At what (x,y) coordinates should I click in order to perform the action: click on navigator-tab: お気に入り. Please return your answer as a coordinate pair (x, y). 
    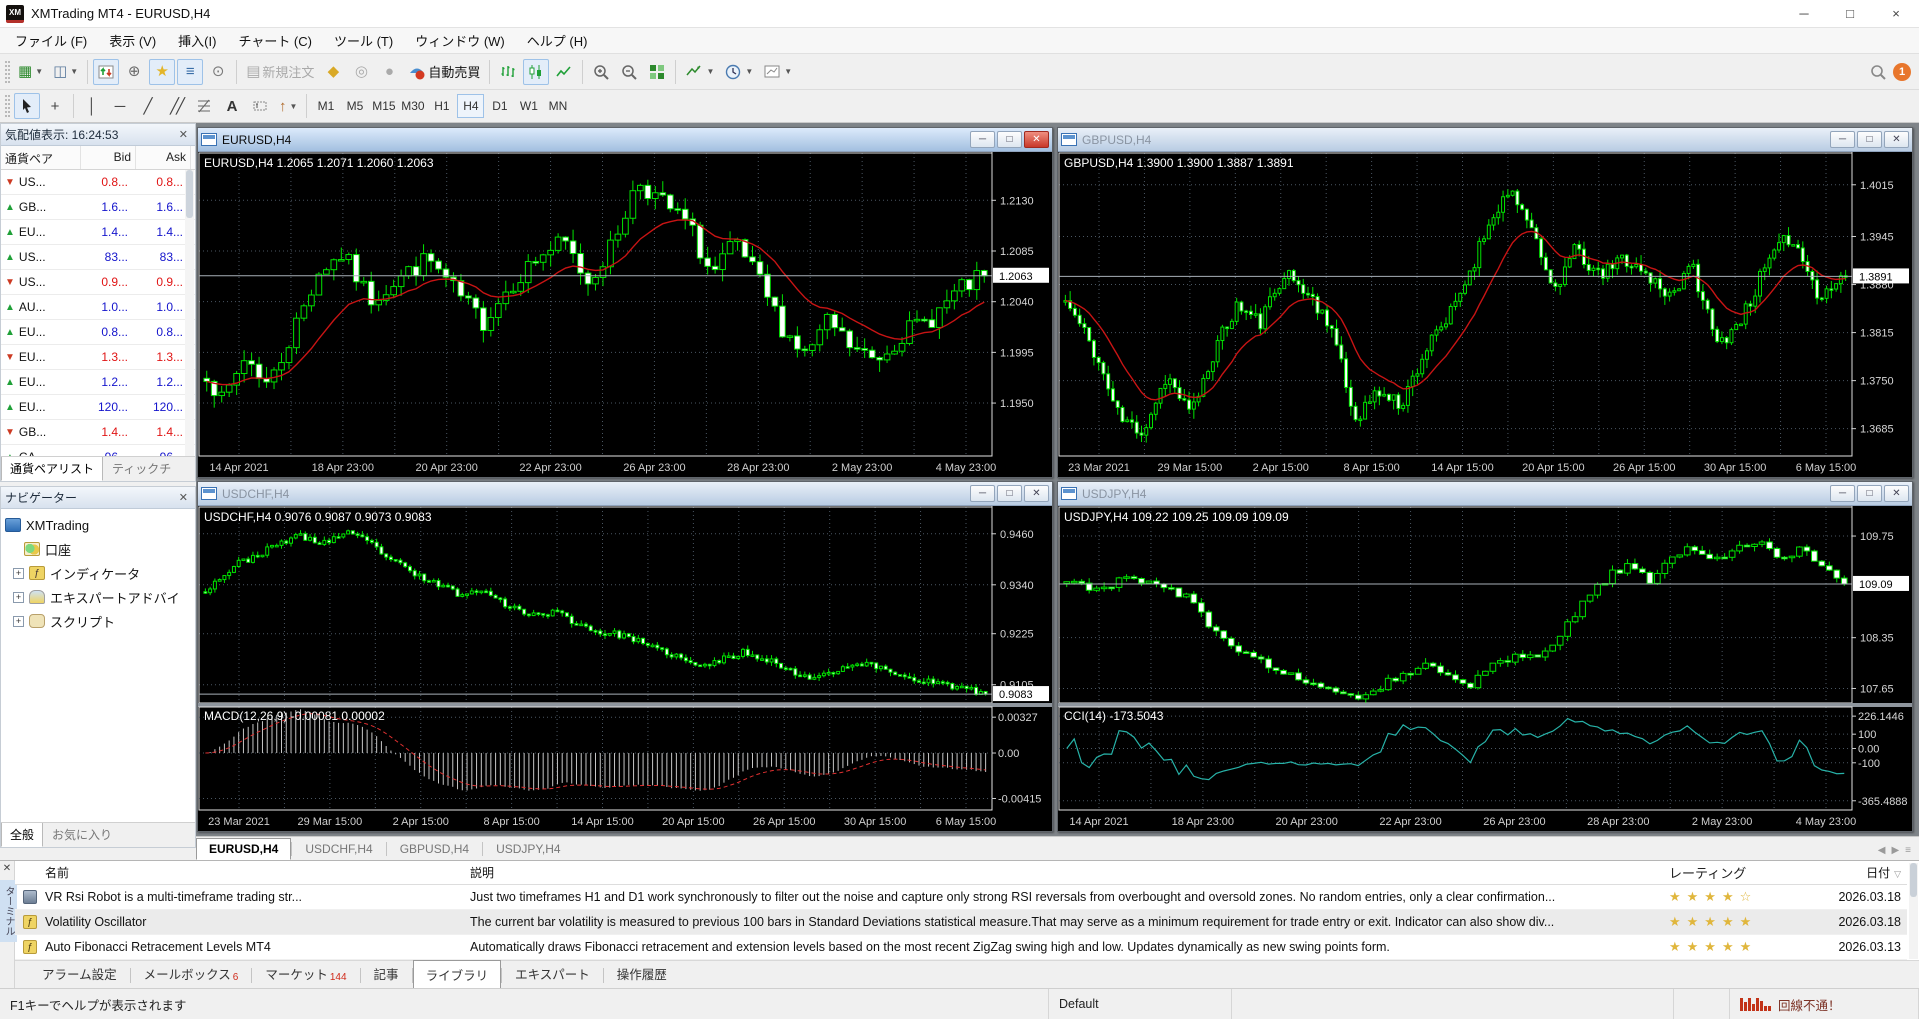
    Looking at the image, I should click on (82, 835).